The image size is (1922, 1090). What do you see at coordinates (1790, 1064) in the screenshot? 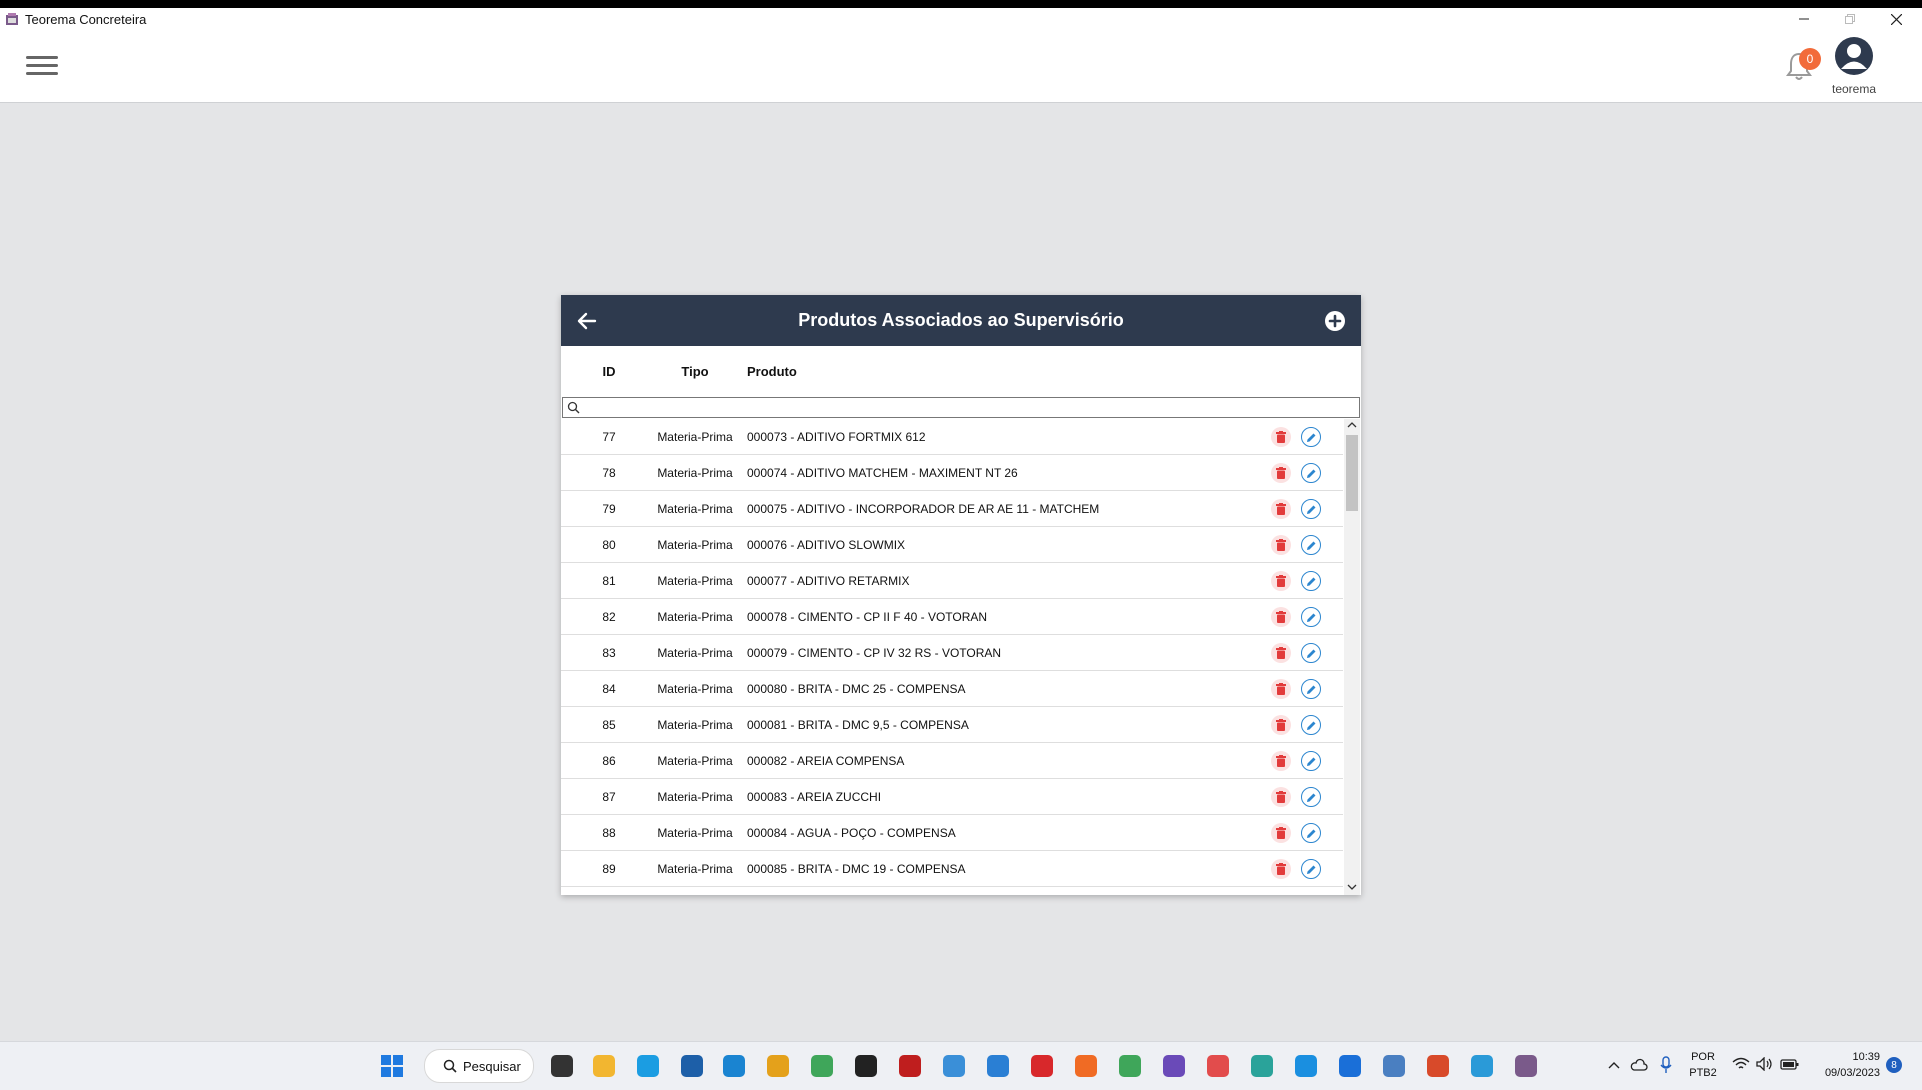
I see `battery-icon` at bounding box center [1790, 1064].